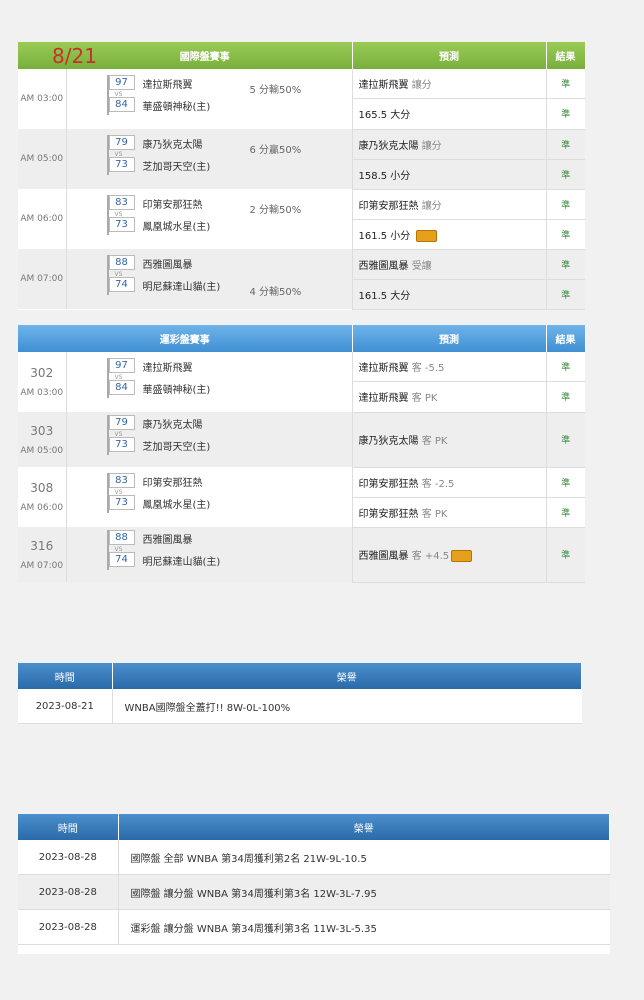 This screenshot has height=1000, width=644. I want to click on prediction-main: 158.5 小分, so click(384, 176).